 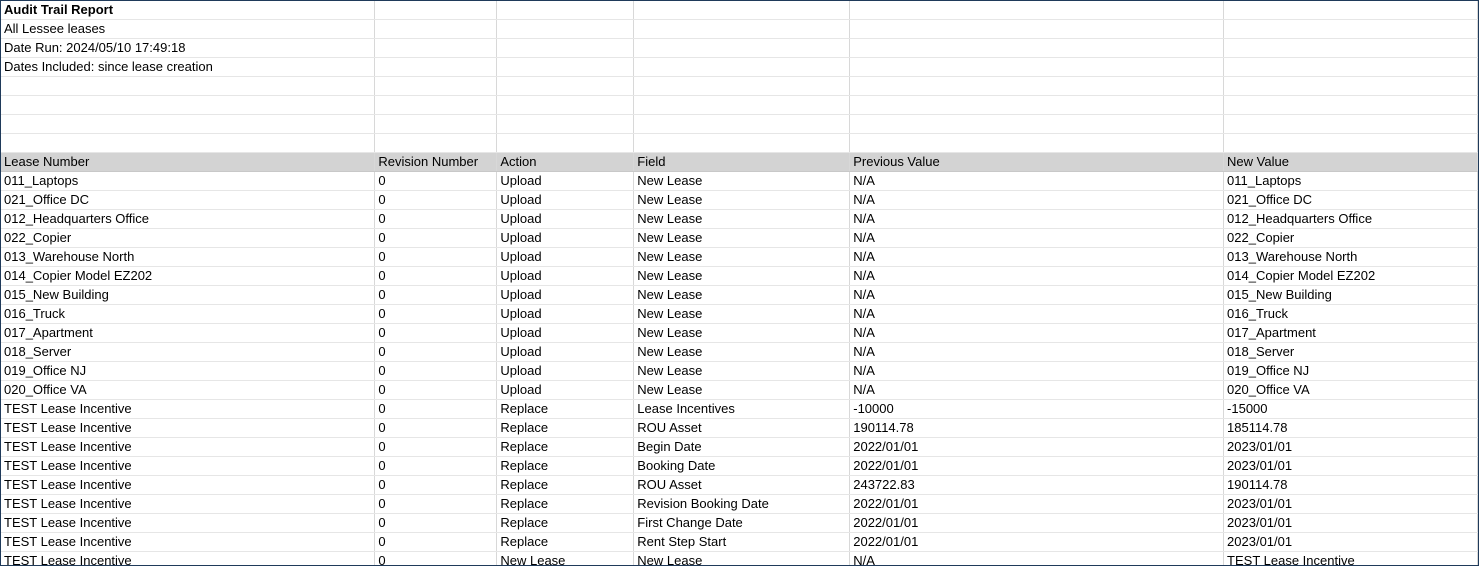 What do you see at coordinates (188, 181) in the screenshot?
I see `lease-number-cell: 011_Laptops` at bounding box center [188, 181].